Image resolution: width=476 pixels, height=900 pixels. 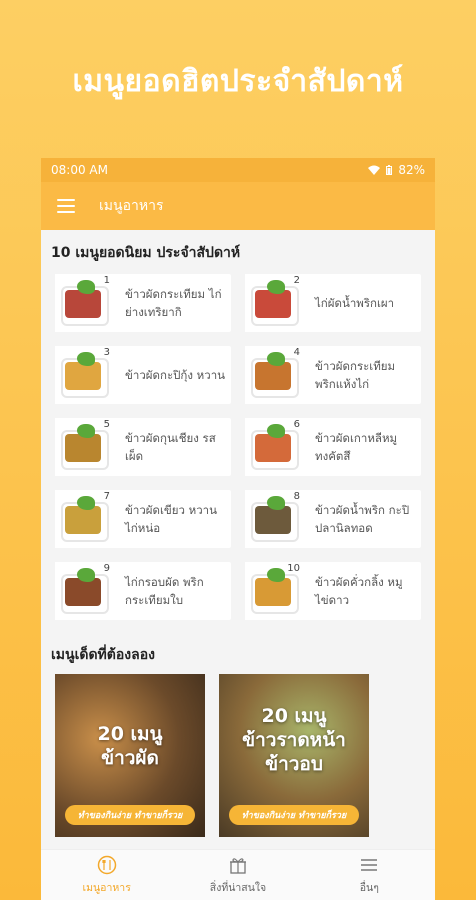 What do you see at coordinates (355, 303) in the screenshot?
I see `menu-item-label: ไก่ผัดน้ำพริกเผา` at bounding box center [355, 303].